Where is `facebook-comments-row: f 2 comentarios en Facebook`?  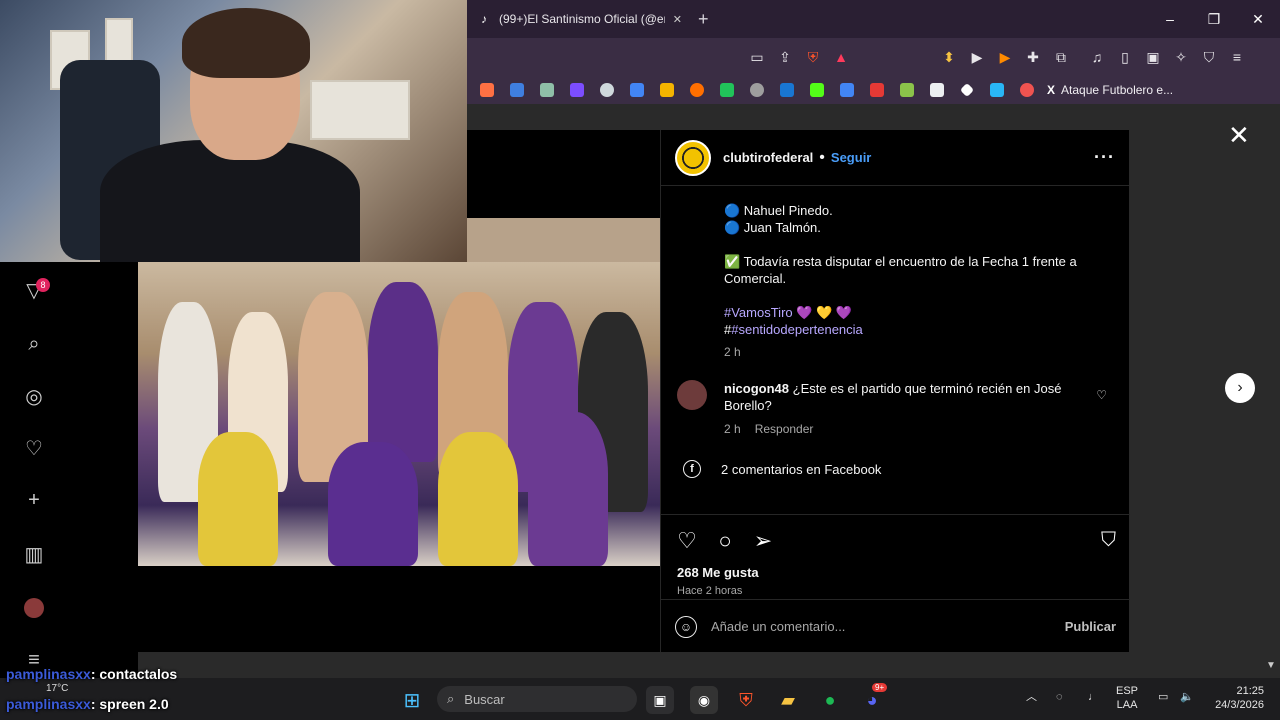
facebook-comments-row: f 2 comentarios en Facebook is located at coordinates (782, 469).